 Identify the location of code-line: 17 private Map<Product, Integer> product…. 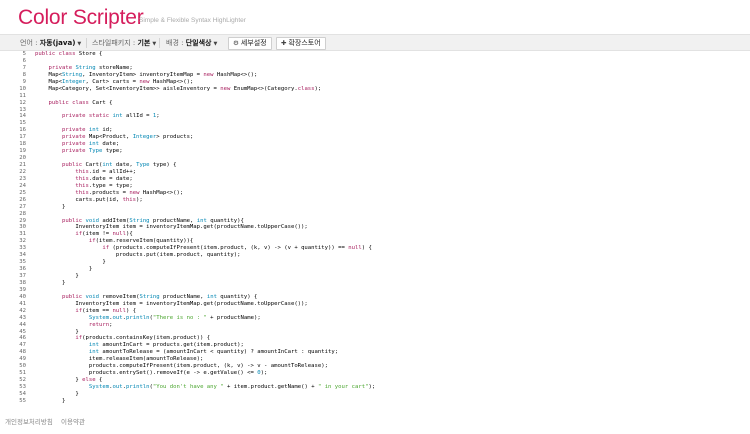
(382, 137).